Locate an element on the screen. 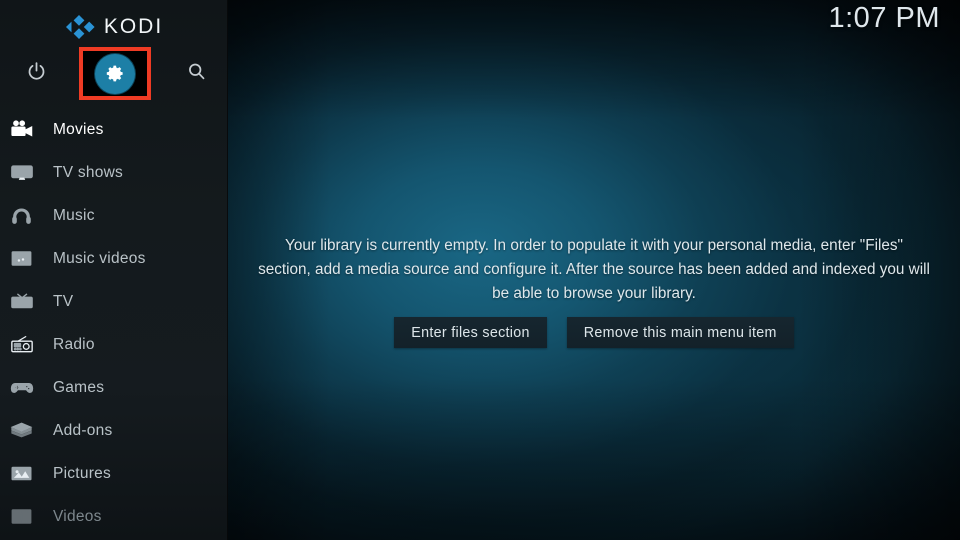 This screenshot has width=960, height=540. television-icon is located at coordinates (27, 173).